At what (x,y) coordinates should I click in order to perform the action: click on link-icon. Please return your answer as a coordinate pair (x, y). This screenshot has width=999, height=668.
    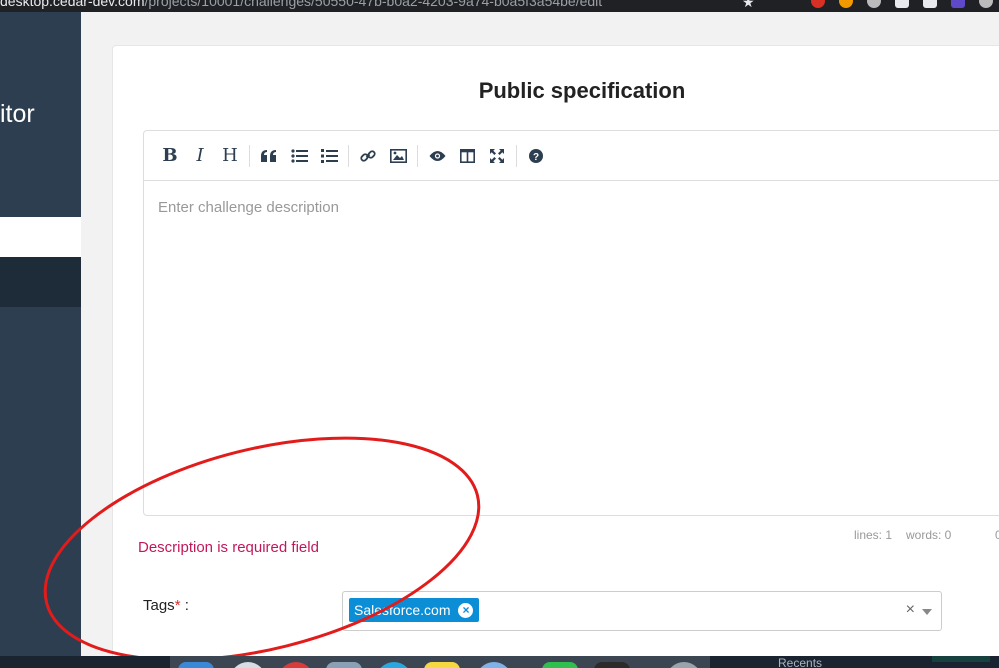
    Looking at the image, I should click on (368, 156).